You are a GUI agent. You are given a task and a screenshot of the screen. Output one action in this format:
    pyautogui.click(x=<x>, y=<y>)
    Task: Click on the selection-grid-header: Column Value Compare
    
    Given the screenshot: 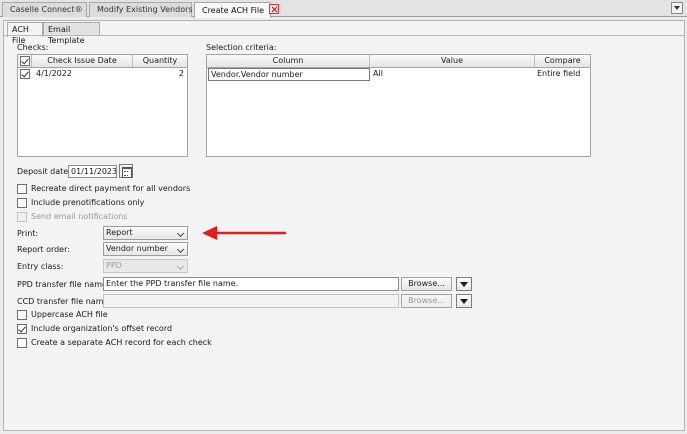 What is the action you would take?
    pyautogui.click(x=398, y=61)
    